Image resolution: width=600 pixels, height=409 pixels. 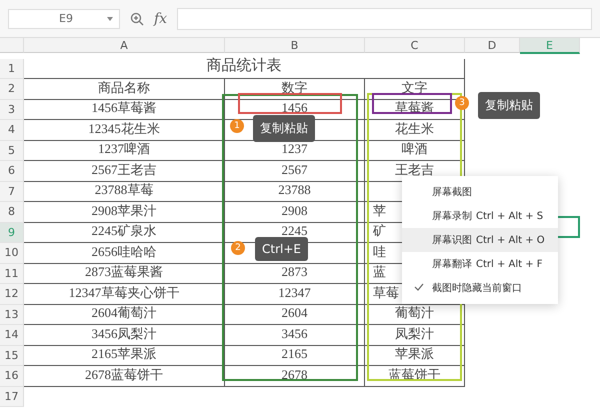 I want to click on table-cell: 3456凤梨汁, so click(x=124, y=335).